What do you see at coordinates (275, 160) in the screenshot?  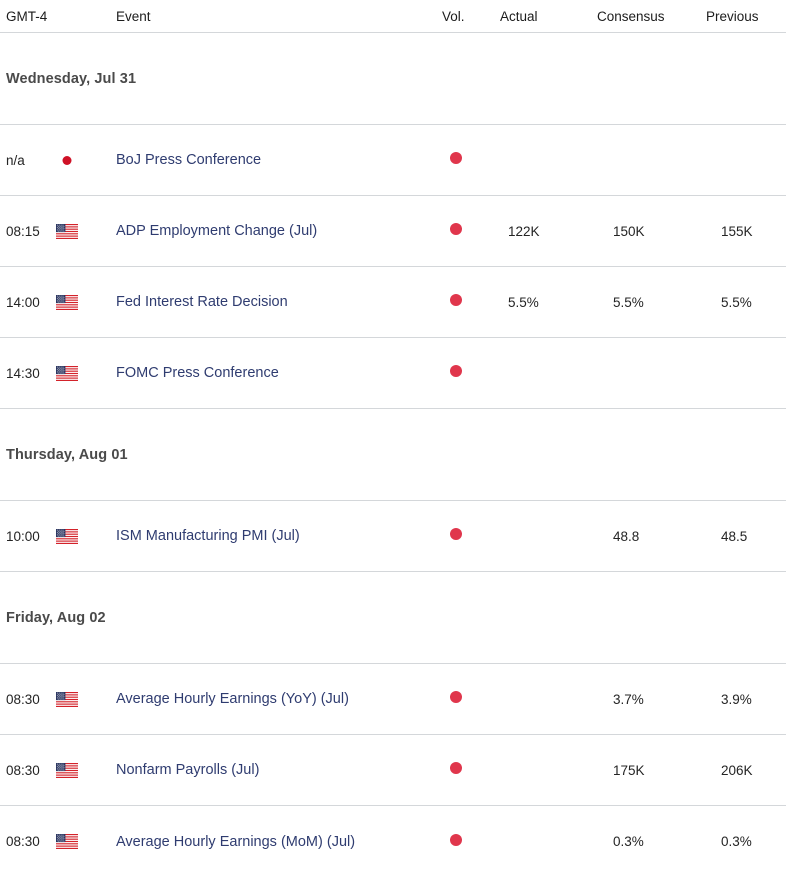 I see `event-name-link: BoJ Press Conference` at bounding box center [275, 160].